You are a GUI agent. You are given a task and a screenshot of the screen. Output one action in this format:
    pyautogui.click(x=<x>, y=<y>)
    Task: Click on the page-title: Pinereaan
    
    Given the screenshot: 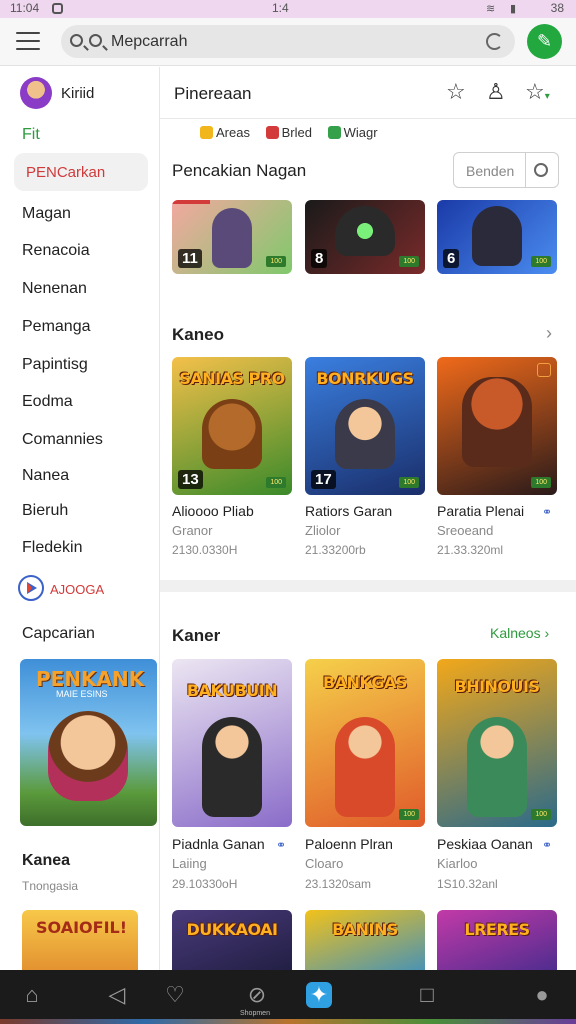 What is the action you would take?
    pyautogui.click(x=213, y=93)
    